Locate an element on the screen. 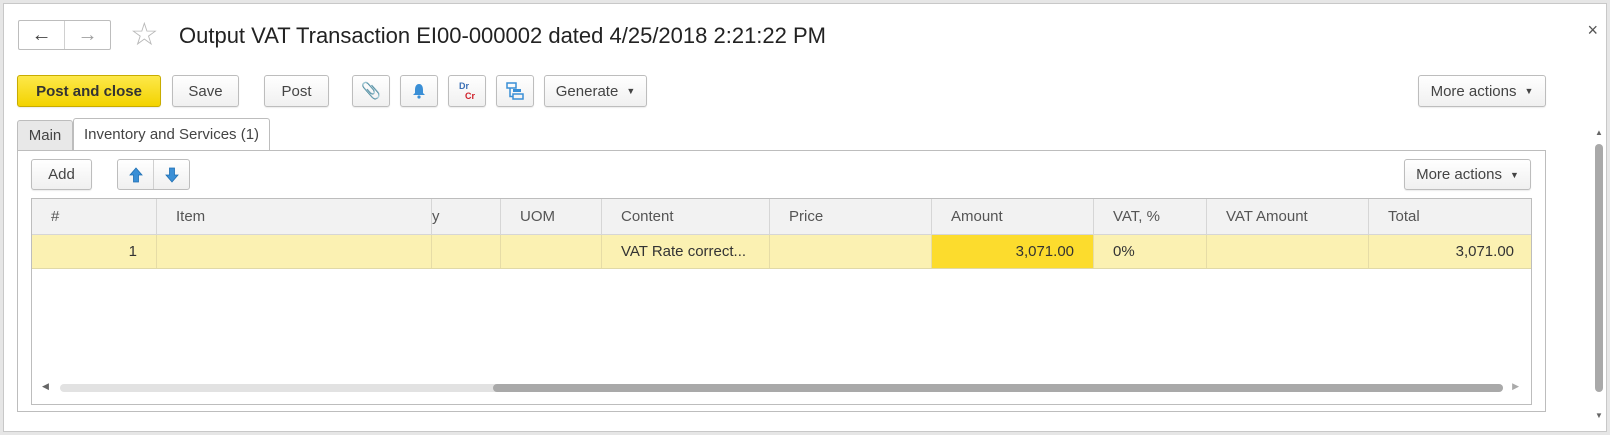 Image resolution: width=1610 pixels, height=435 pixels. cell-item is located at coordinates (294, 251).